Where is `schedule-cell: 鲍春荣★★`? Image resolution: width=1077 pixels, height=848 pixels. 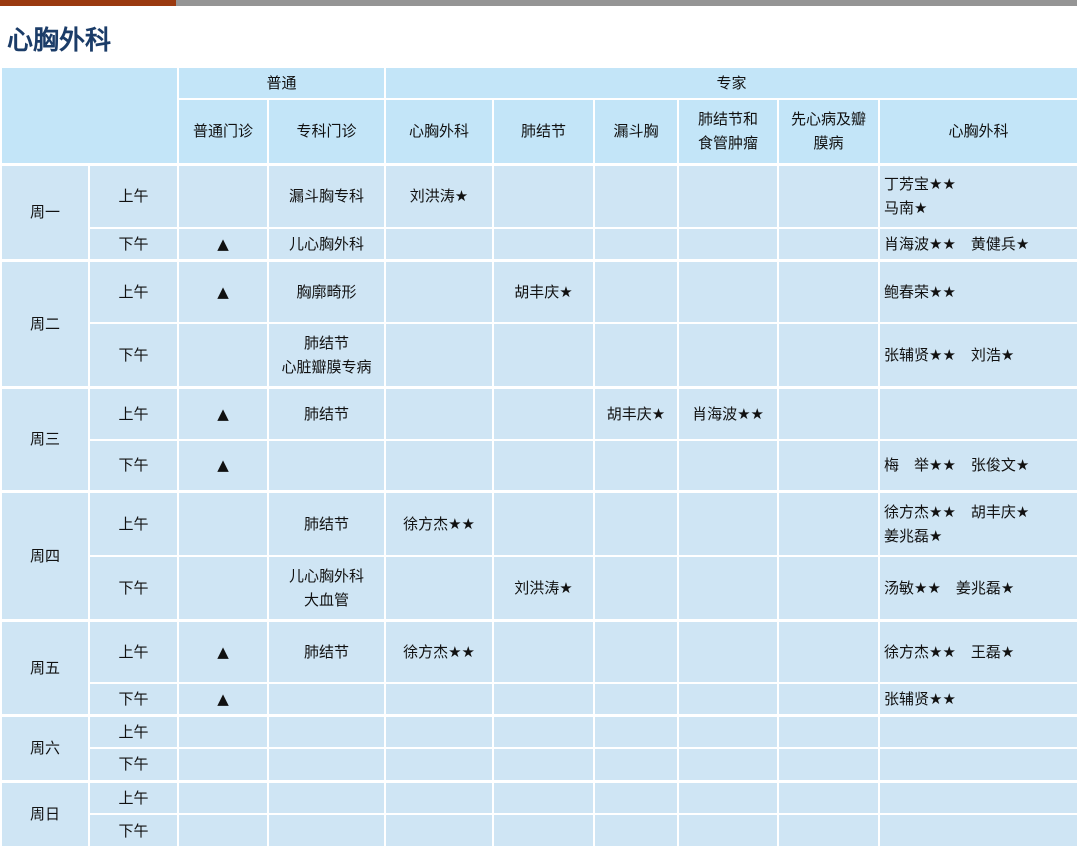
schedule-cell: 鲍春荣★★ is located at coordinates (977, 291).